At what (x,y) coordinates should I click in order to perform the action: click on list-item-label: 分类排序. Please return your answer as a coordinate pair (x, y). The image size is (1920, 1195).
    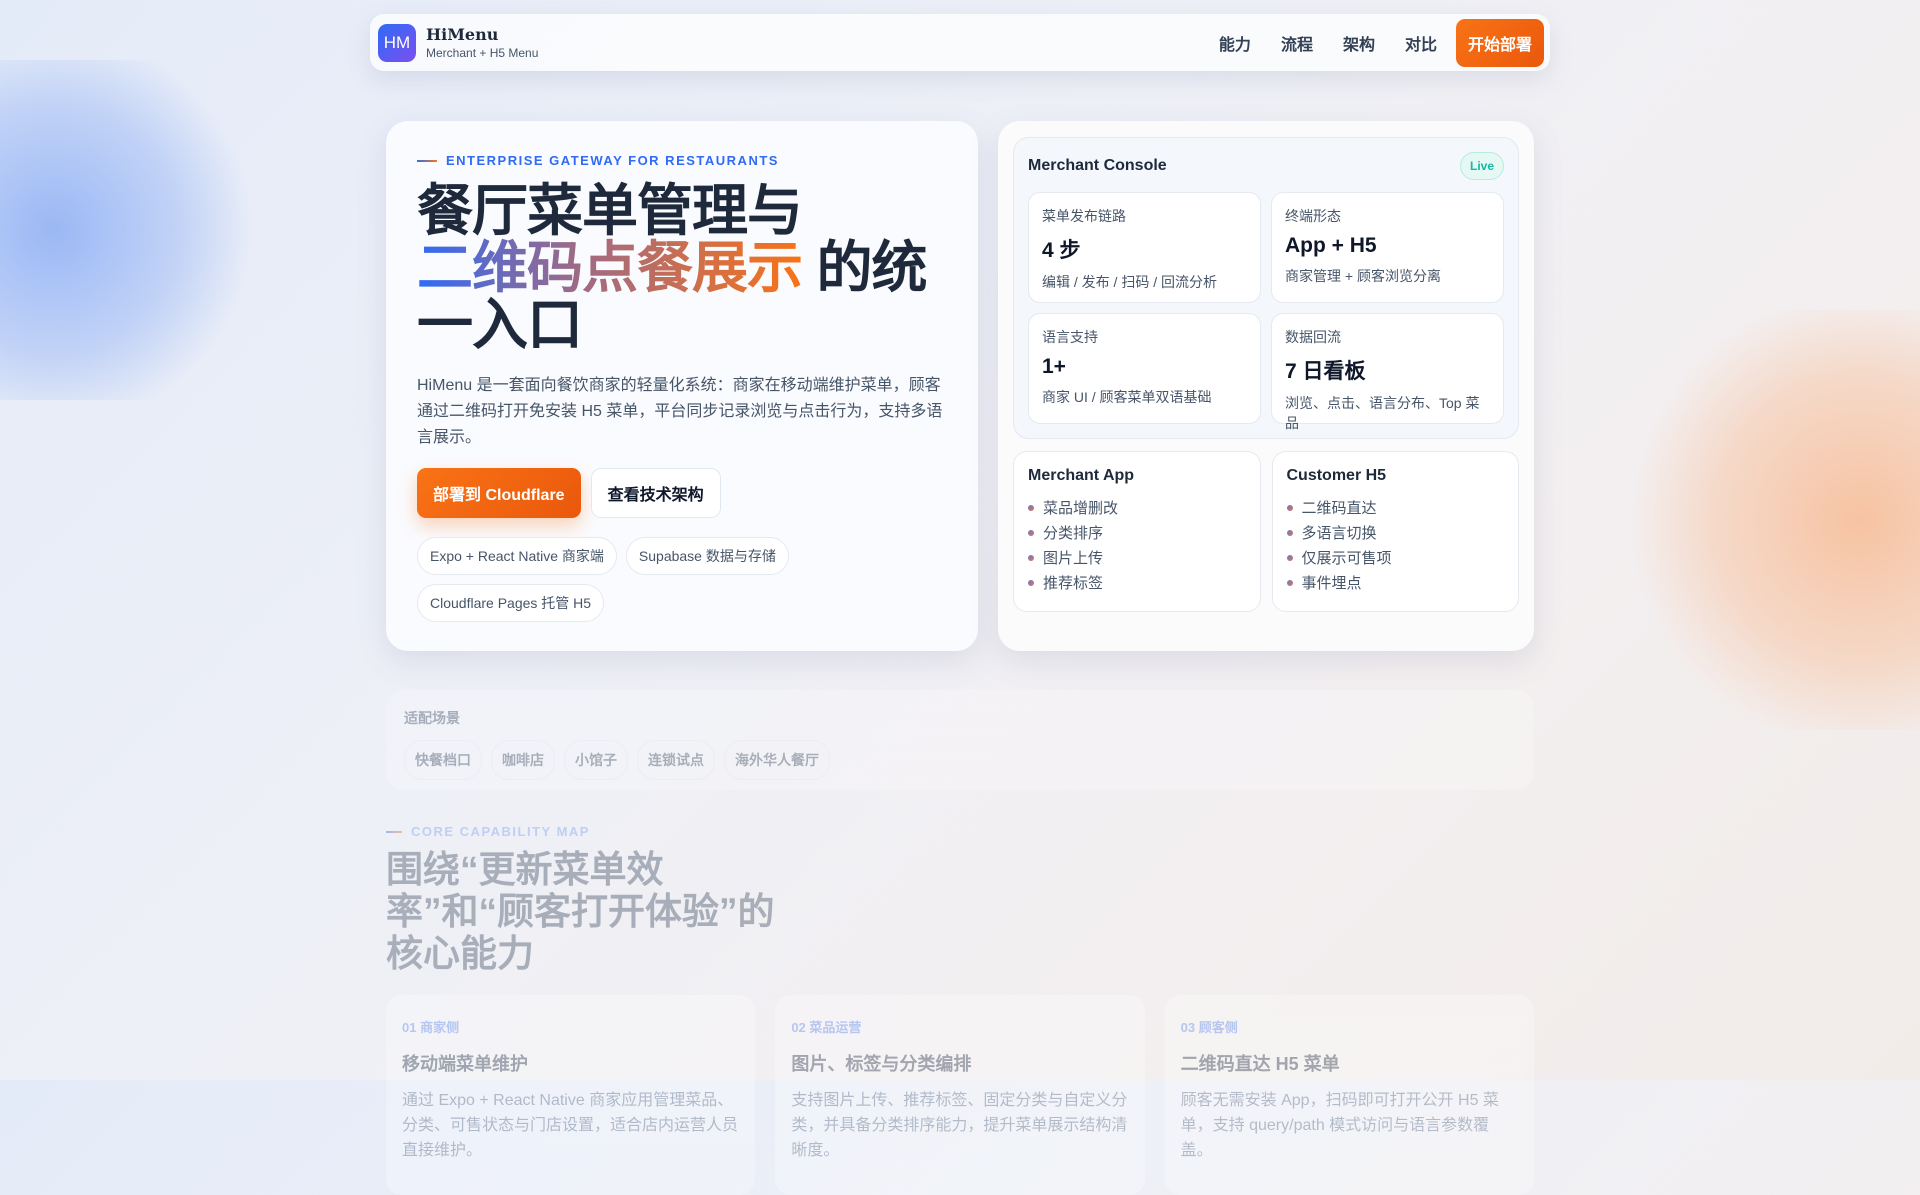
    Looking at the image, I should click on (1073, 533).